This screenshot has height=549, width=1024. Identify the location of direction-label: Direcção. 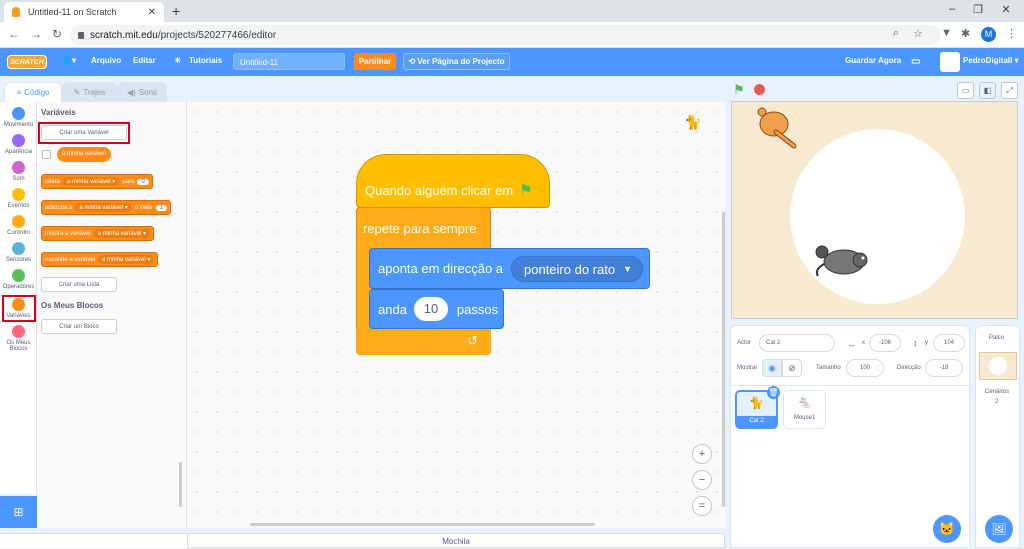
(909, 368).